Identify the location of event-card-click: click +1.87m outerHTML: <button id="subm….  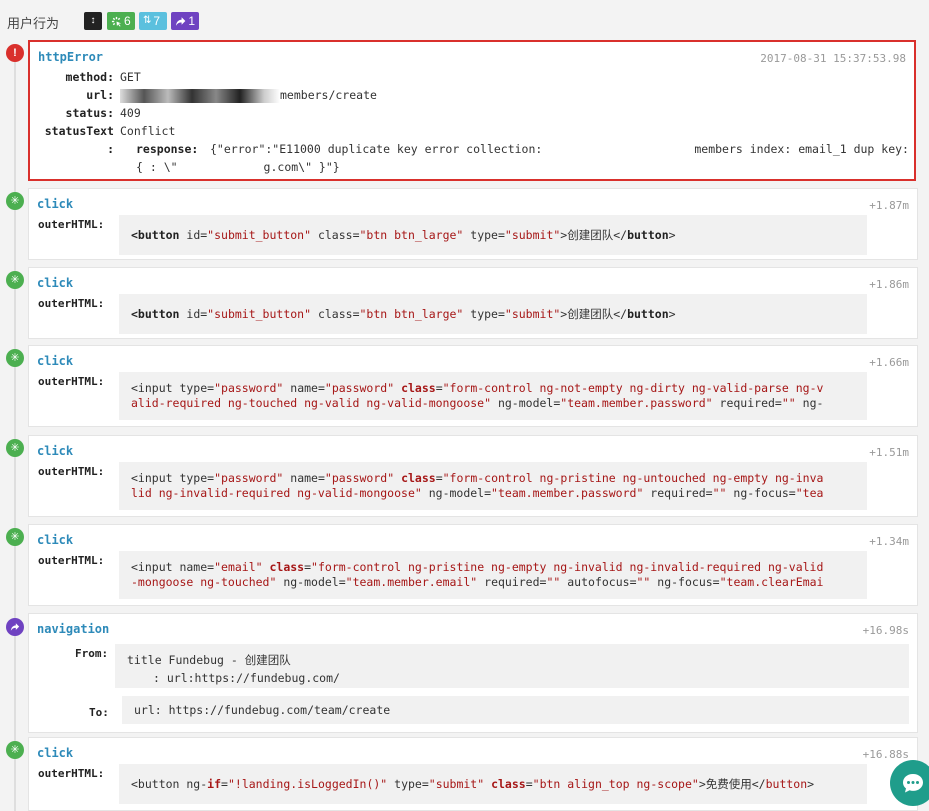
(473, 224).